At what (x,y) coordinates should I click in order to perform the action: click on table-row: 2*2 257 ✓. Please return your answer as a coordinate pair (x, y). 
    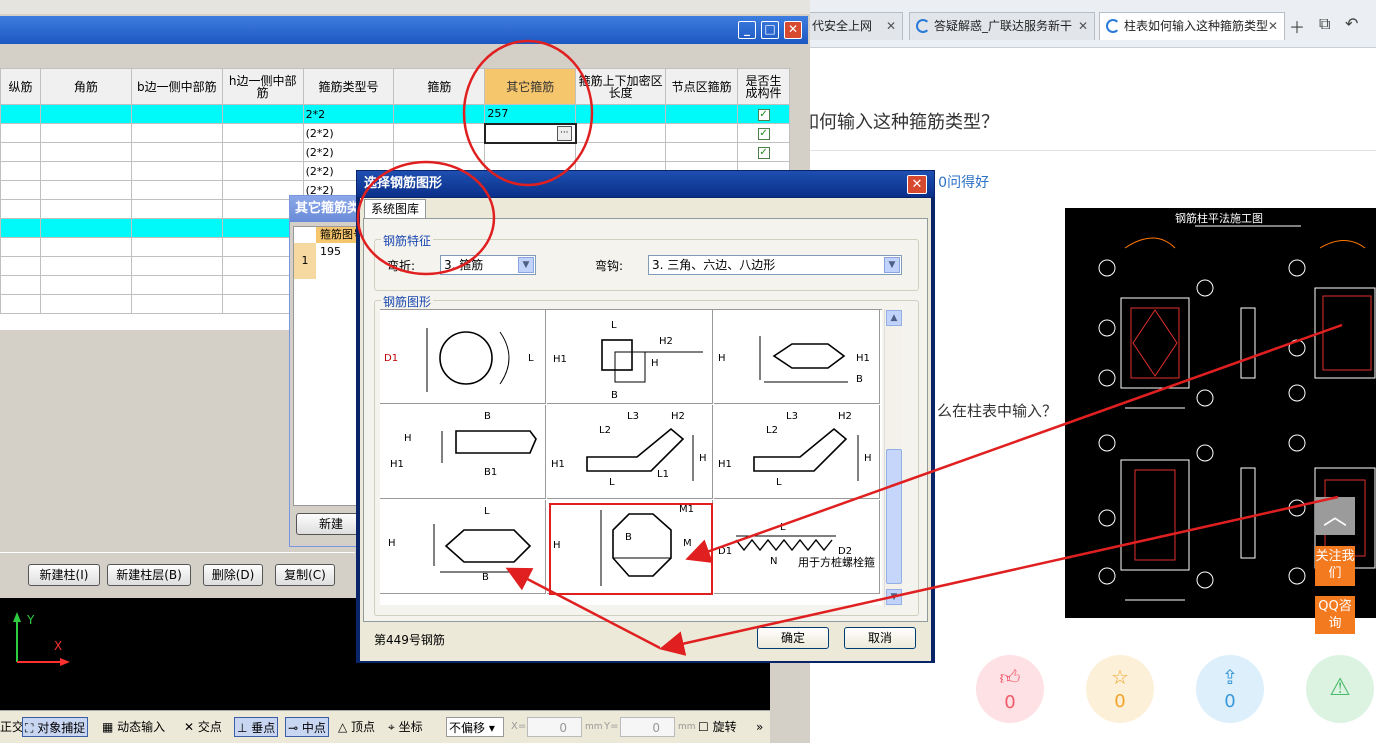
    Looking at the image, I should click on (395, 114).